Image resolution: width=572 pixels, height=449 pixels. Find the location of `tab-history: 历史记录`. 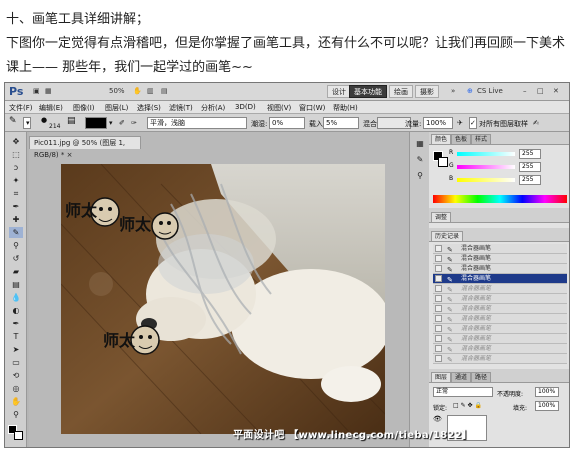

tab-history: 历史记录 is located at coordinates (447, 236).